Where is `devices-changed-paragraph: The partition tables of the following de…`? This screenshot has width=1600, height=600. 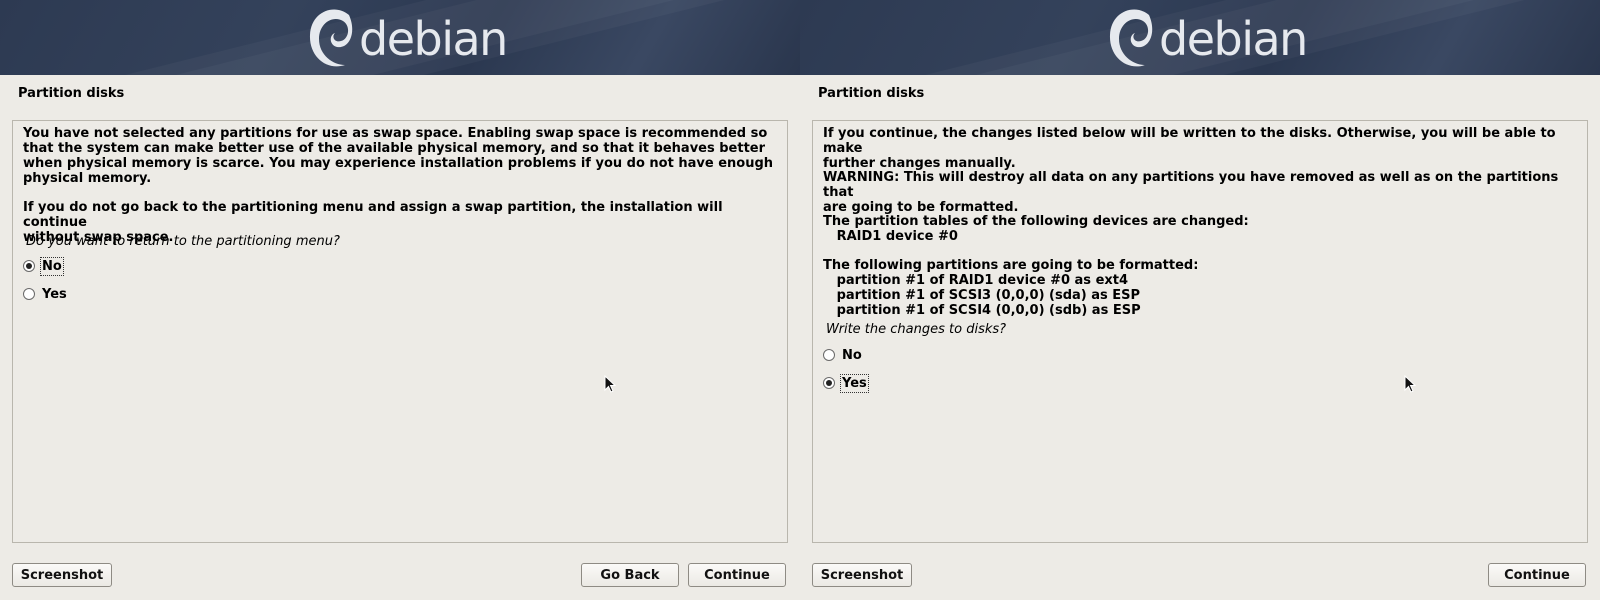 devices-changed-paragraph: The partition tables of the following de… is located at coordinates (1036, 229).